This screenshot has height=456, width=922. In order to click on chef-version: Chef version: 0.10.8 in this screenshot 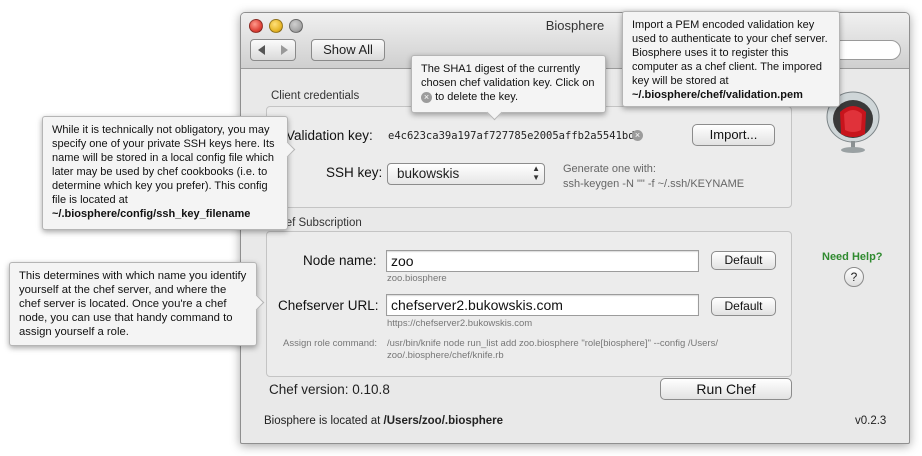, I will do `click(329, 389)`.